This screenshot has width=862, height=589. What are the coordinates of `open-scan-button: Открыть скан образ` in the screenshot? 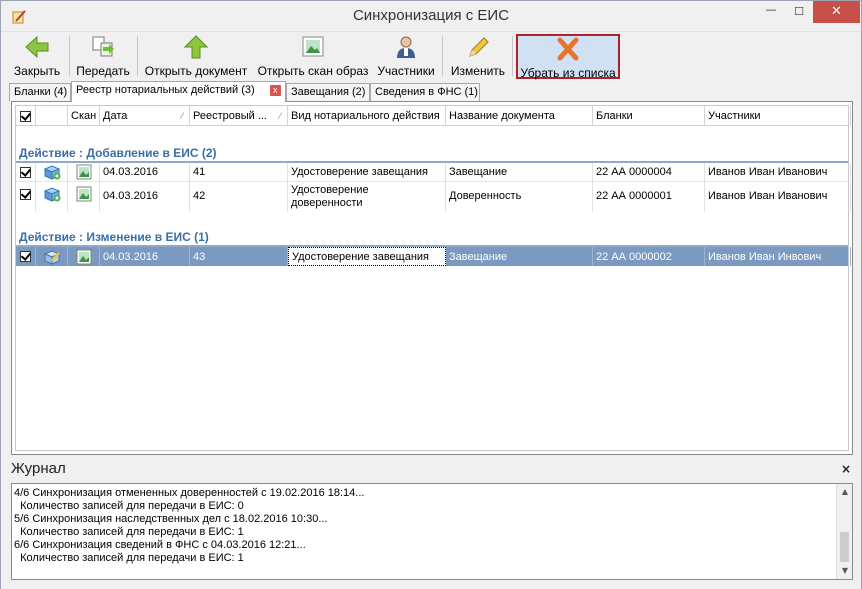 It's located at (313, 56).